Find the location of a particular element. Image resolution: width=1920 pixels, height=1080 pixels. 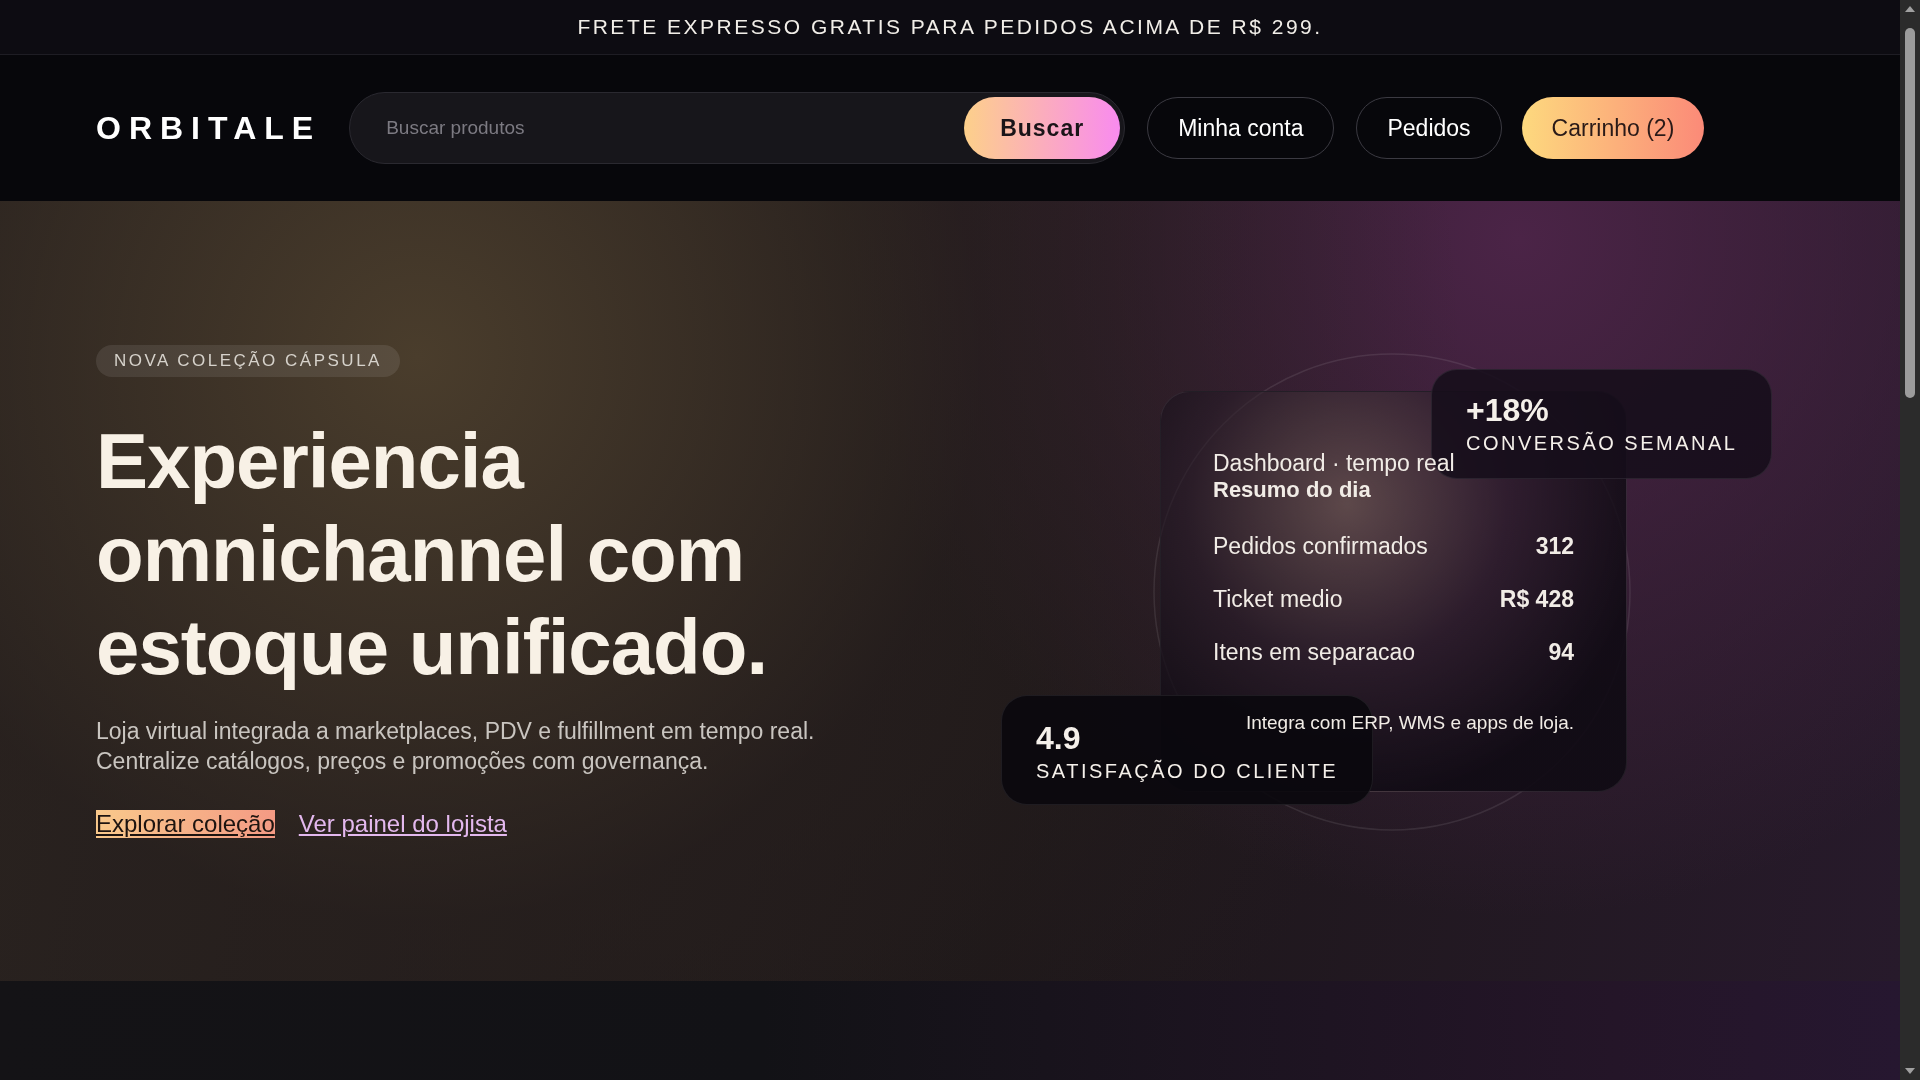

scrollbar-thumb is located at coordinates (1910, 213).